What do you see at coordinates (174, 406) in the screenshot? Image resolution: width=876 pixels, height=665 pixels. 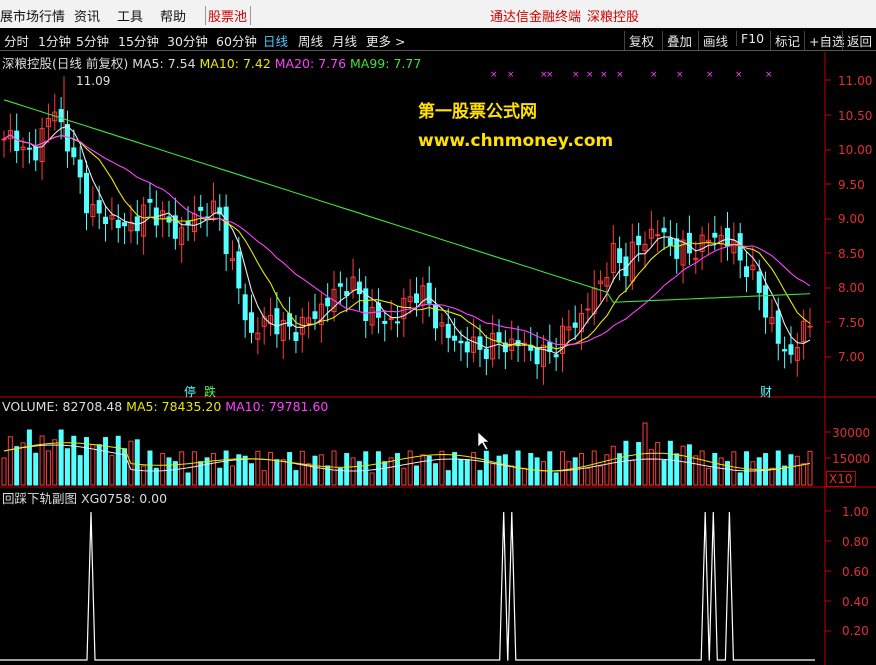 I see `volume-ma5-label: MA5: 78435.20` at bounding box center [174, 406].